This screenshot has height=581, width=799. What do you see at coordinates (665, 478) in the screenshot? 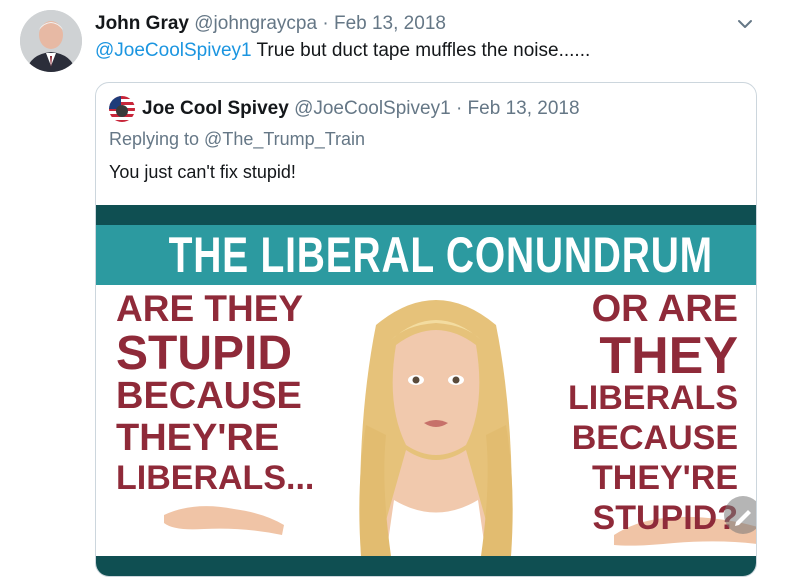
I see `meme-right-line: THEY'RE` at bounding box center [665, 478].